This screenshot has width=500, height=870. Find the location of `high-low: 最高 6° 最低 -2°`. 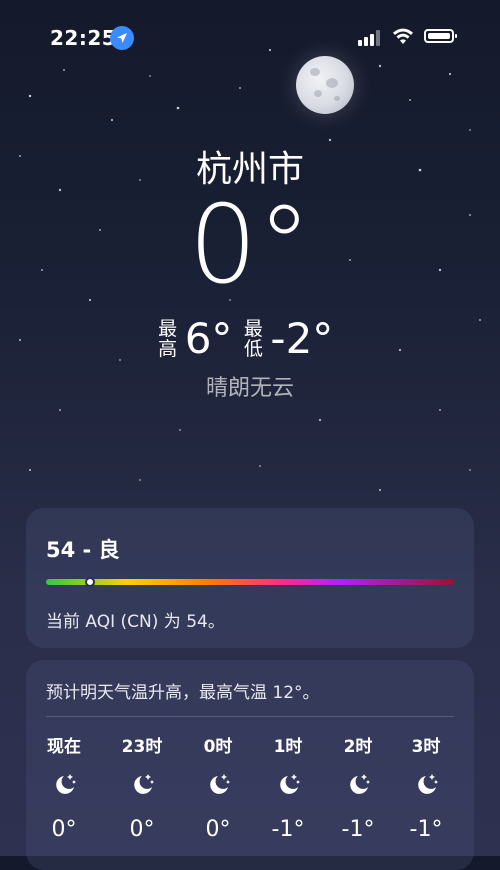

high-low: 最高 6° 最低 -2° is located at coordinates (250, 338).